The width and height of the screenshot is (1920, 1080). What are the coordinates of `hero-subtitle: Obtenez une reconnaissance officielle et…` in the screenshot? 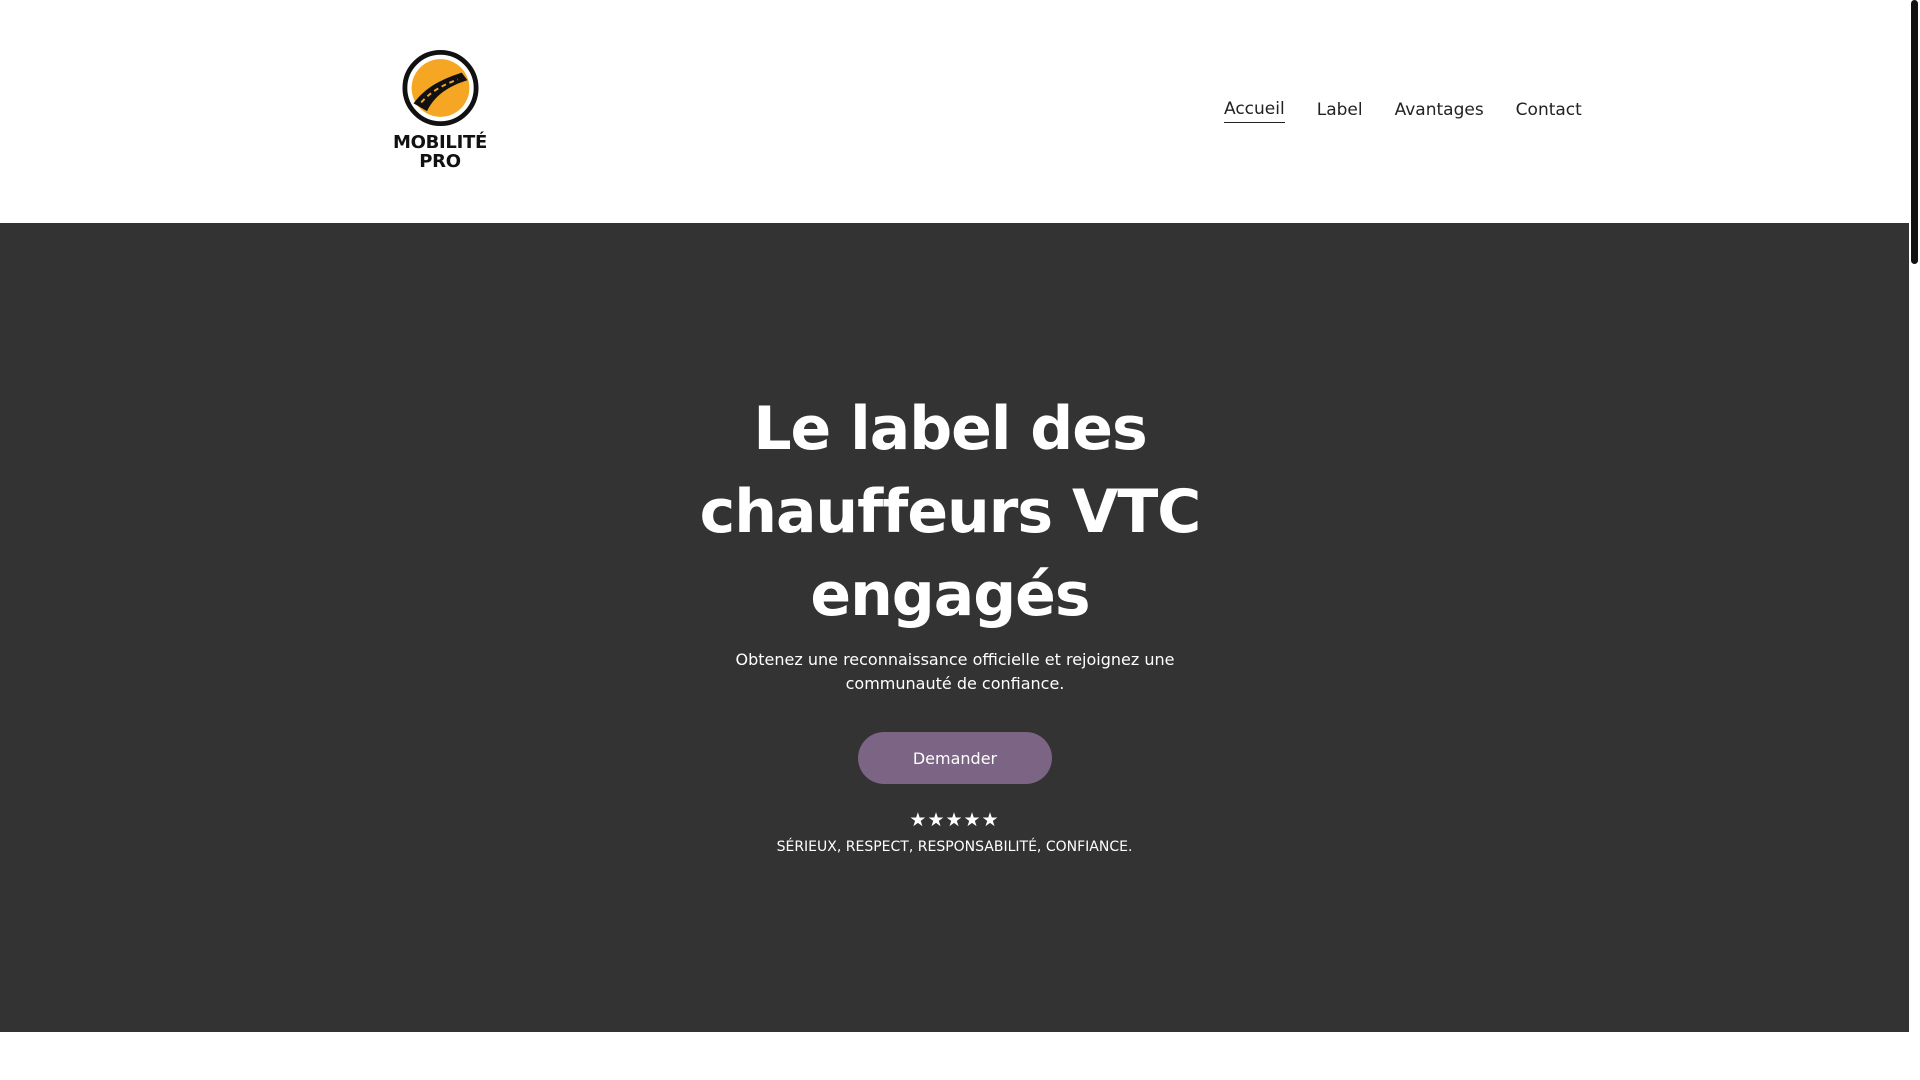 It's located at (955, 671).